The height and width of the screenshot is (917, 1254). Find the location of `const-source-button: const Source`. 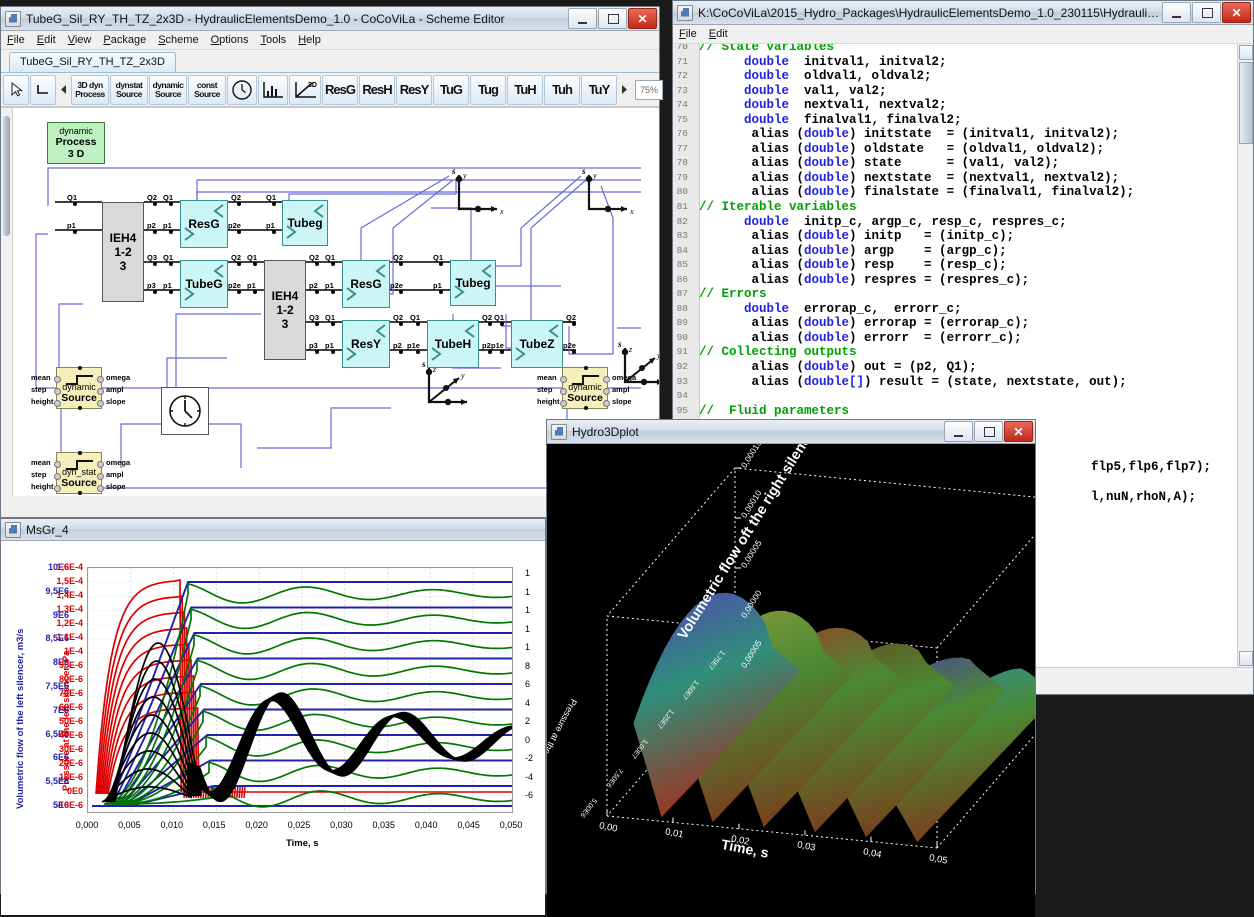

const-source-button: const Source is located at coordinates (207, 89).